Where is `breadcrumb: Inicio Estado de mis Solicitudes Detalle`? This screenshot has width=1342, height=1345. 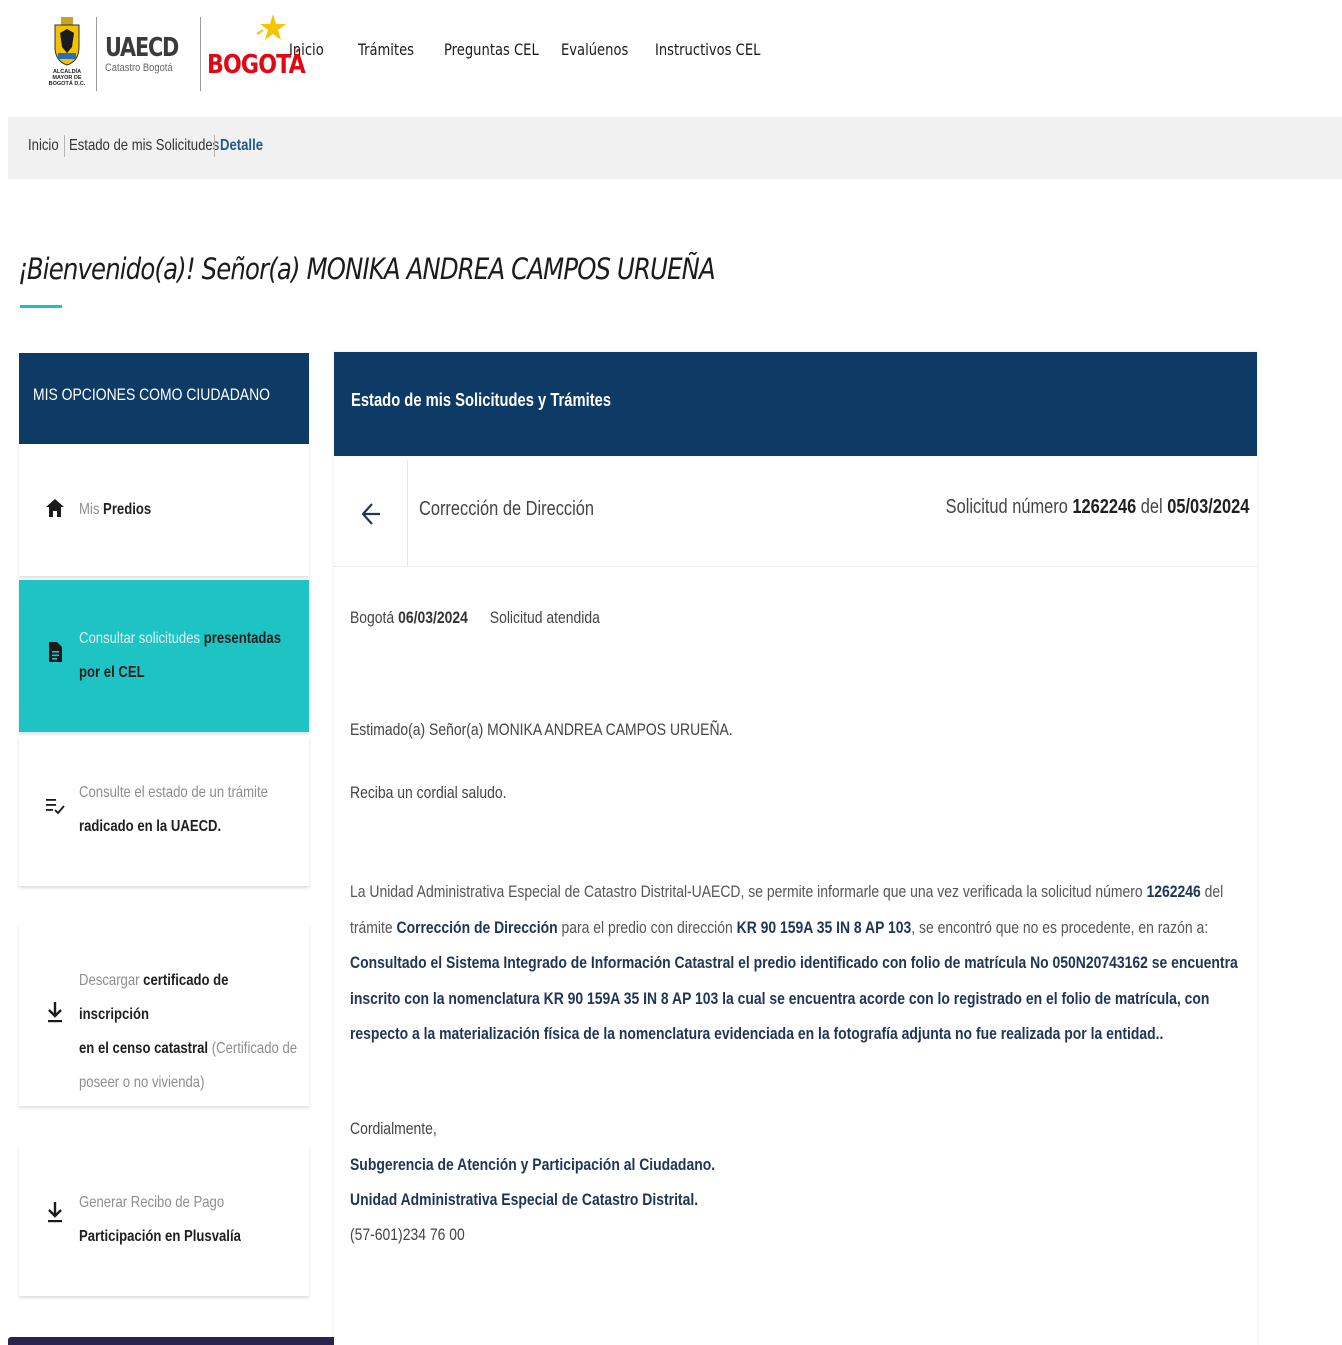 breadcrumb: Inicio Estado de mis Solicitudes Detalle is located at coordinates (675, 148).